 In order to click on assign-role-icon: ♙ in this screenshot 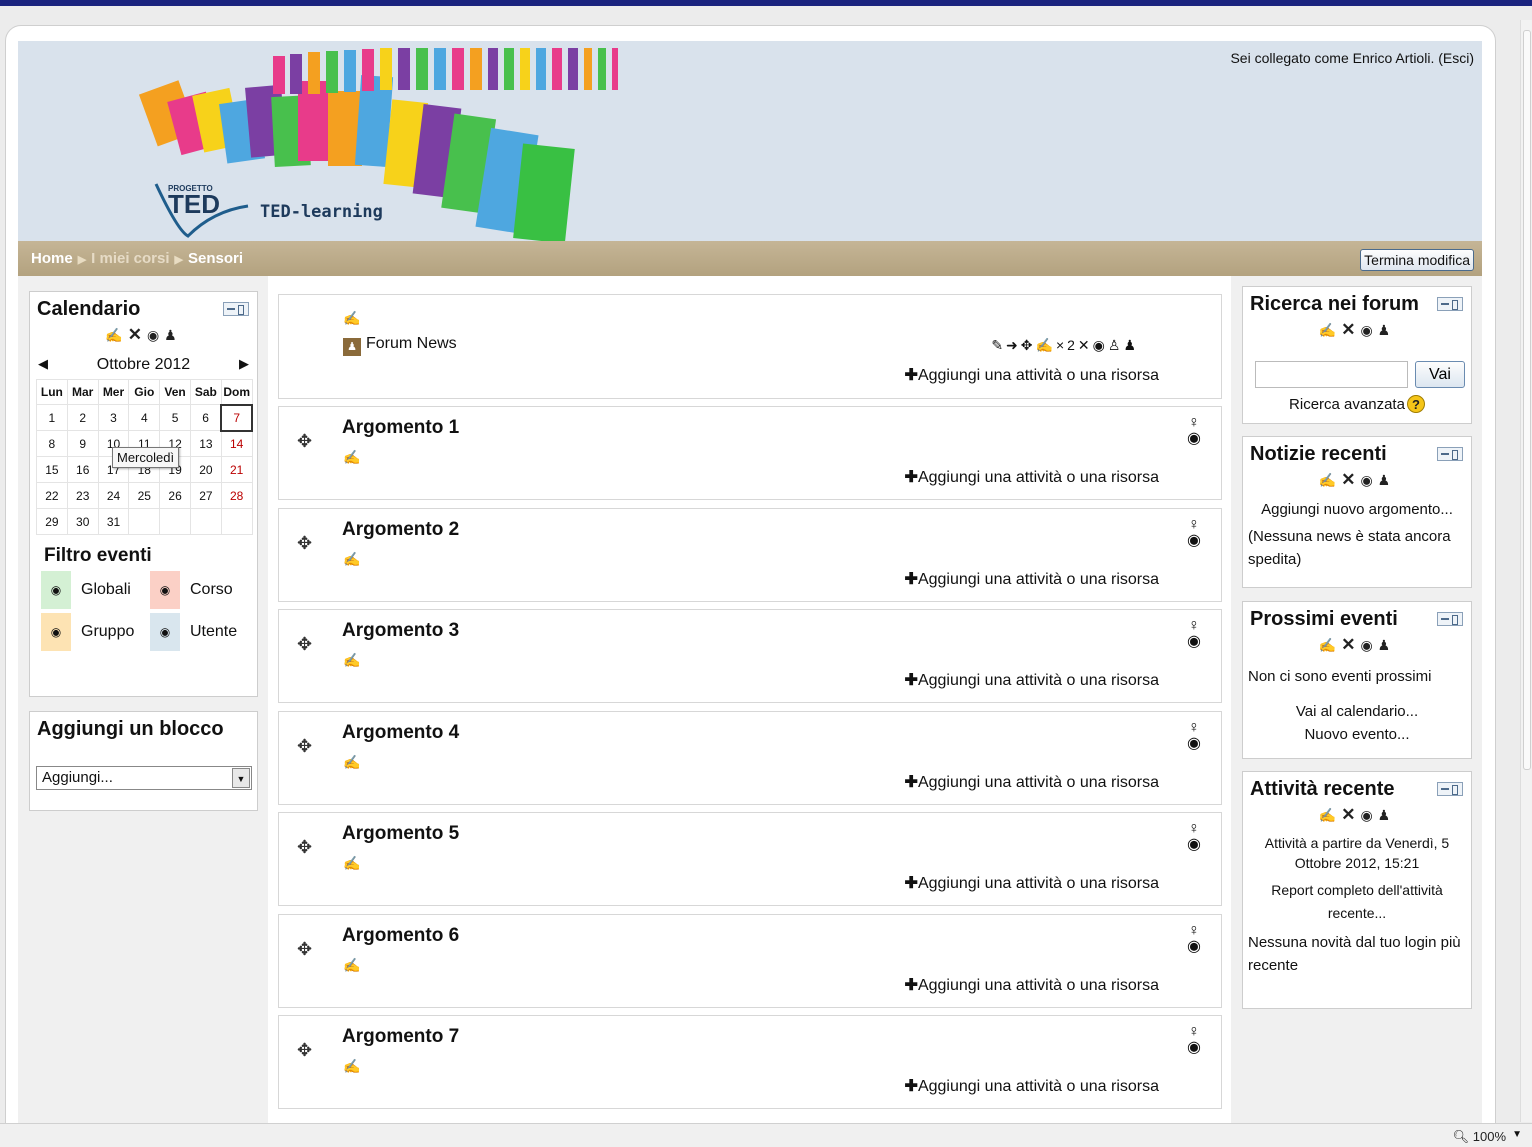, I will do `click(1116, 345)`.